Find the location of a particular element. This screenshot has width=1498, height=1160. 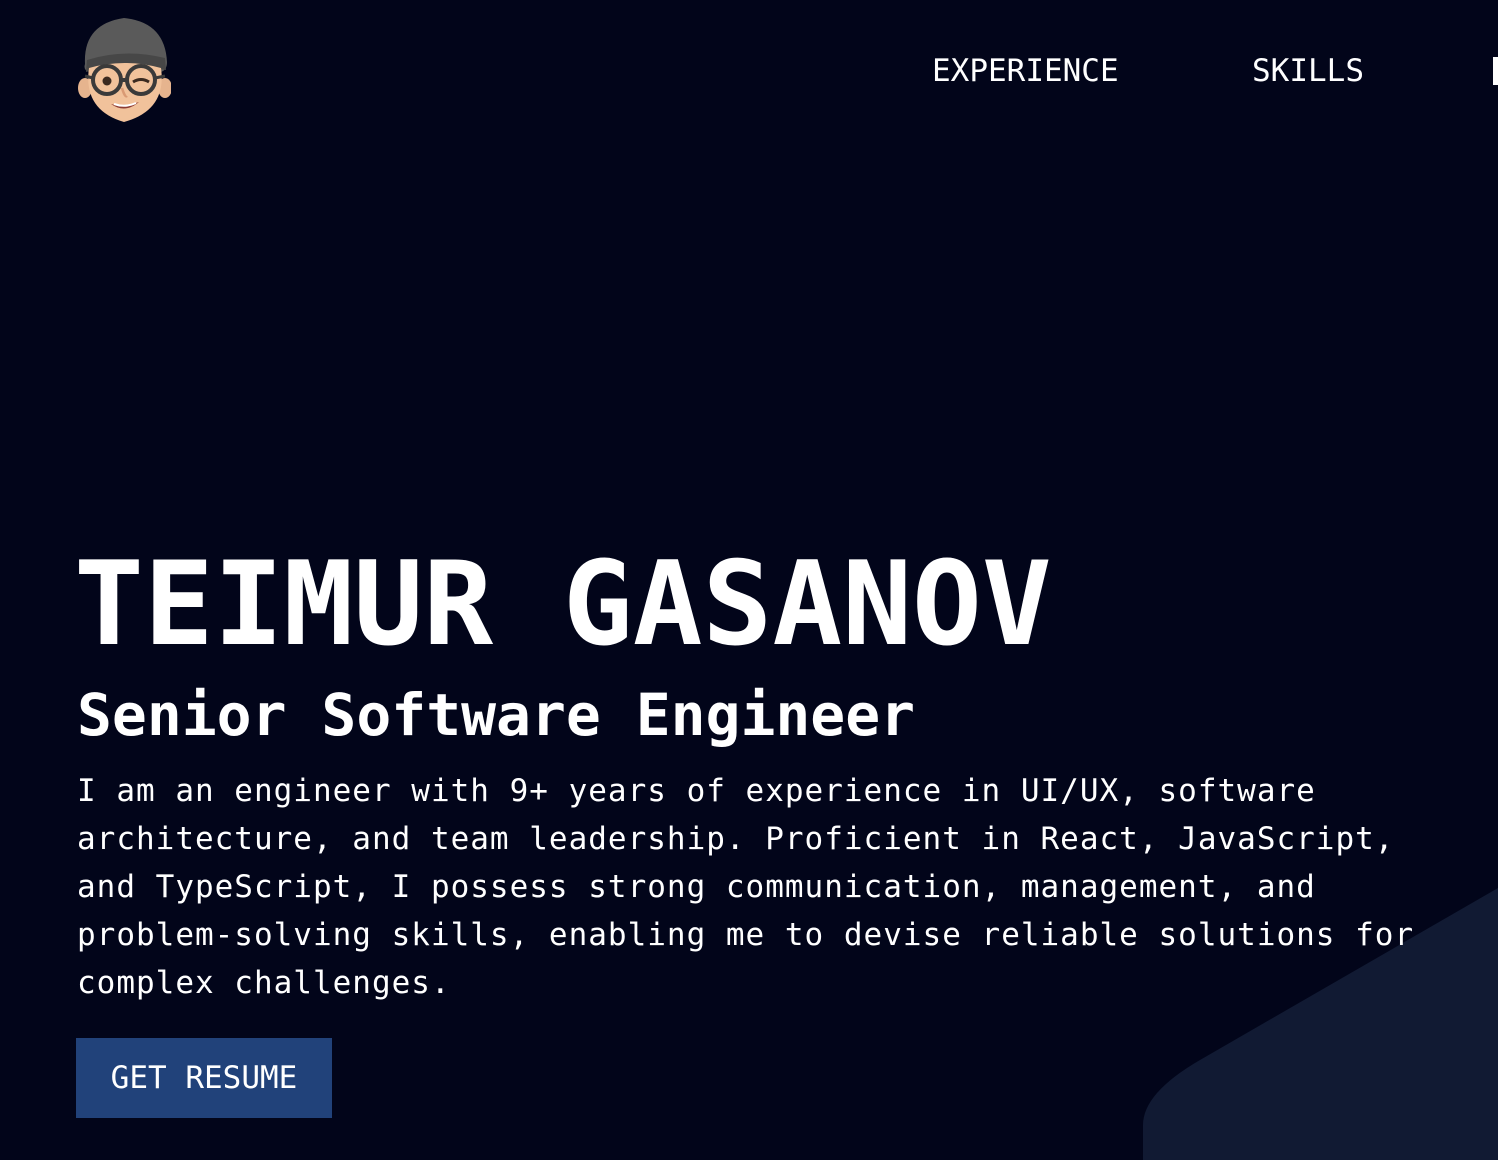

hero-name-heading: TEIMUR GASANOV is located at coordinates (563, 604).